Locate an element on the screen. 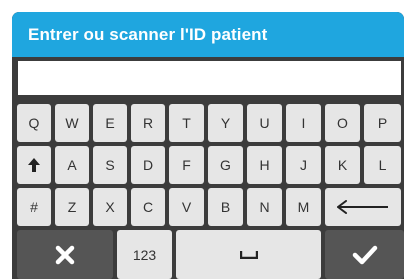 Image resolution: width=405 pixels, height=279 pixels. key-y: Y is located at coordinates (225, 123).